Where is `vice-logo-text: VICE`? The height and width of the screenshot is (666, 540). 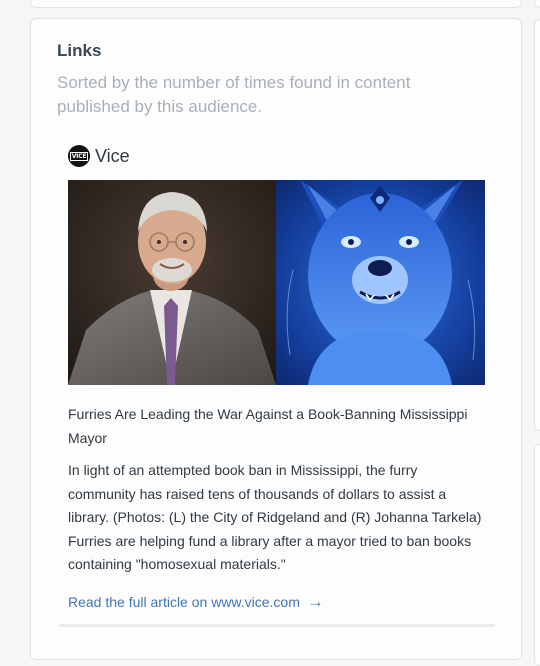
vice-logo-text: VICE is located at coordinates (79, 156).